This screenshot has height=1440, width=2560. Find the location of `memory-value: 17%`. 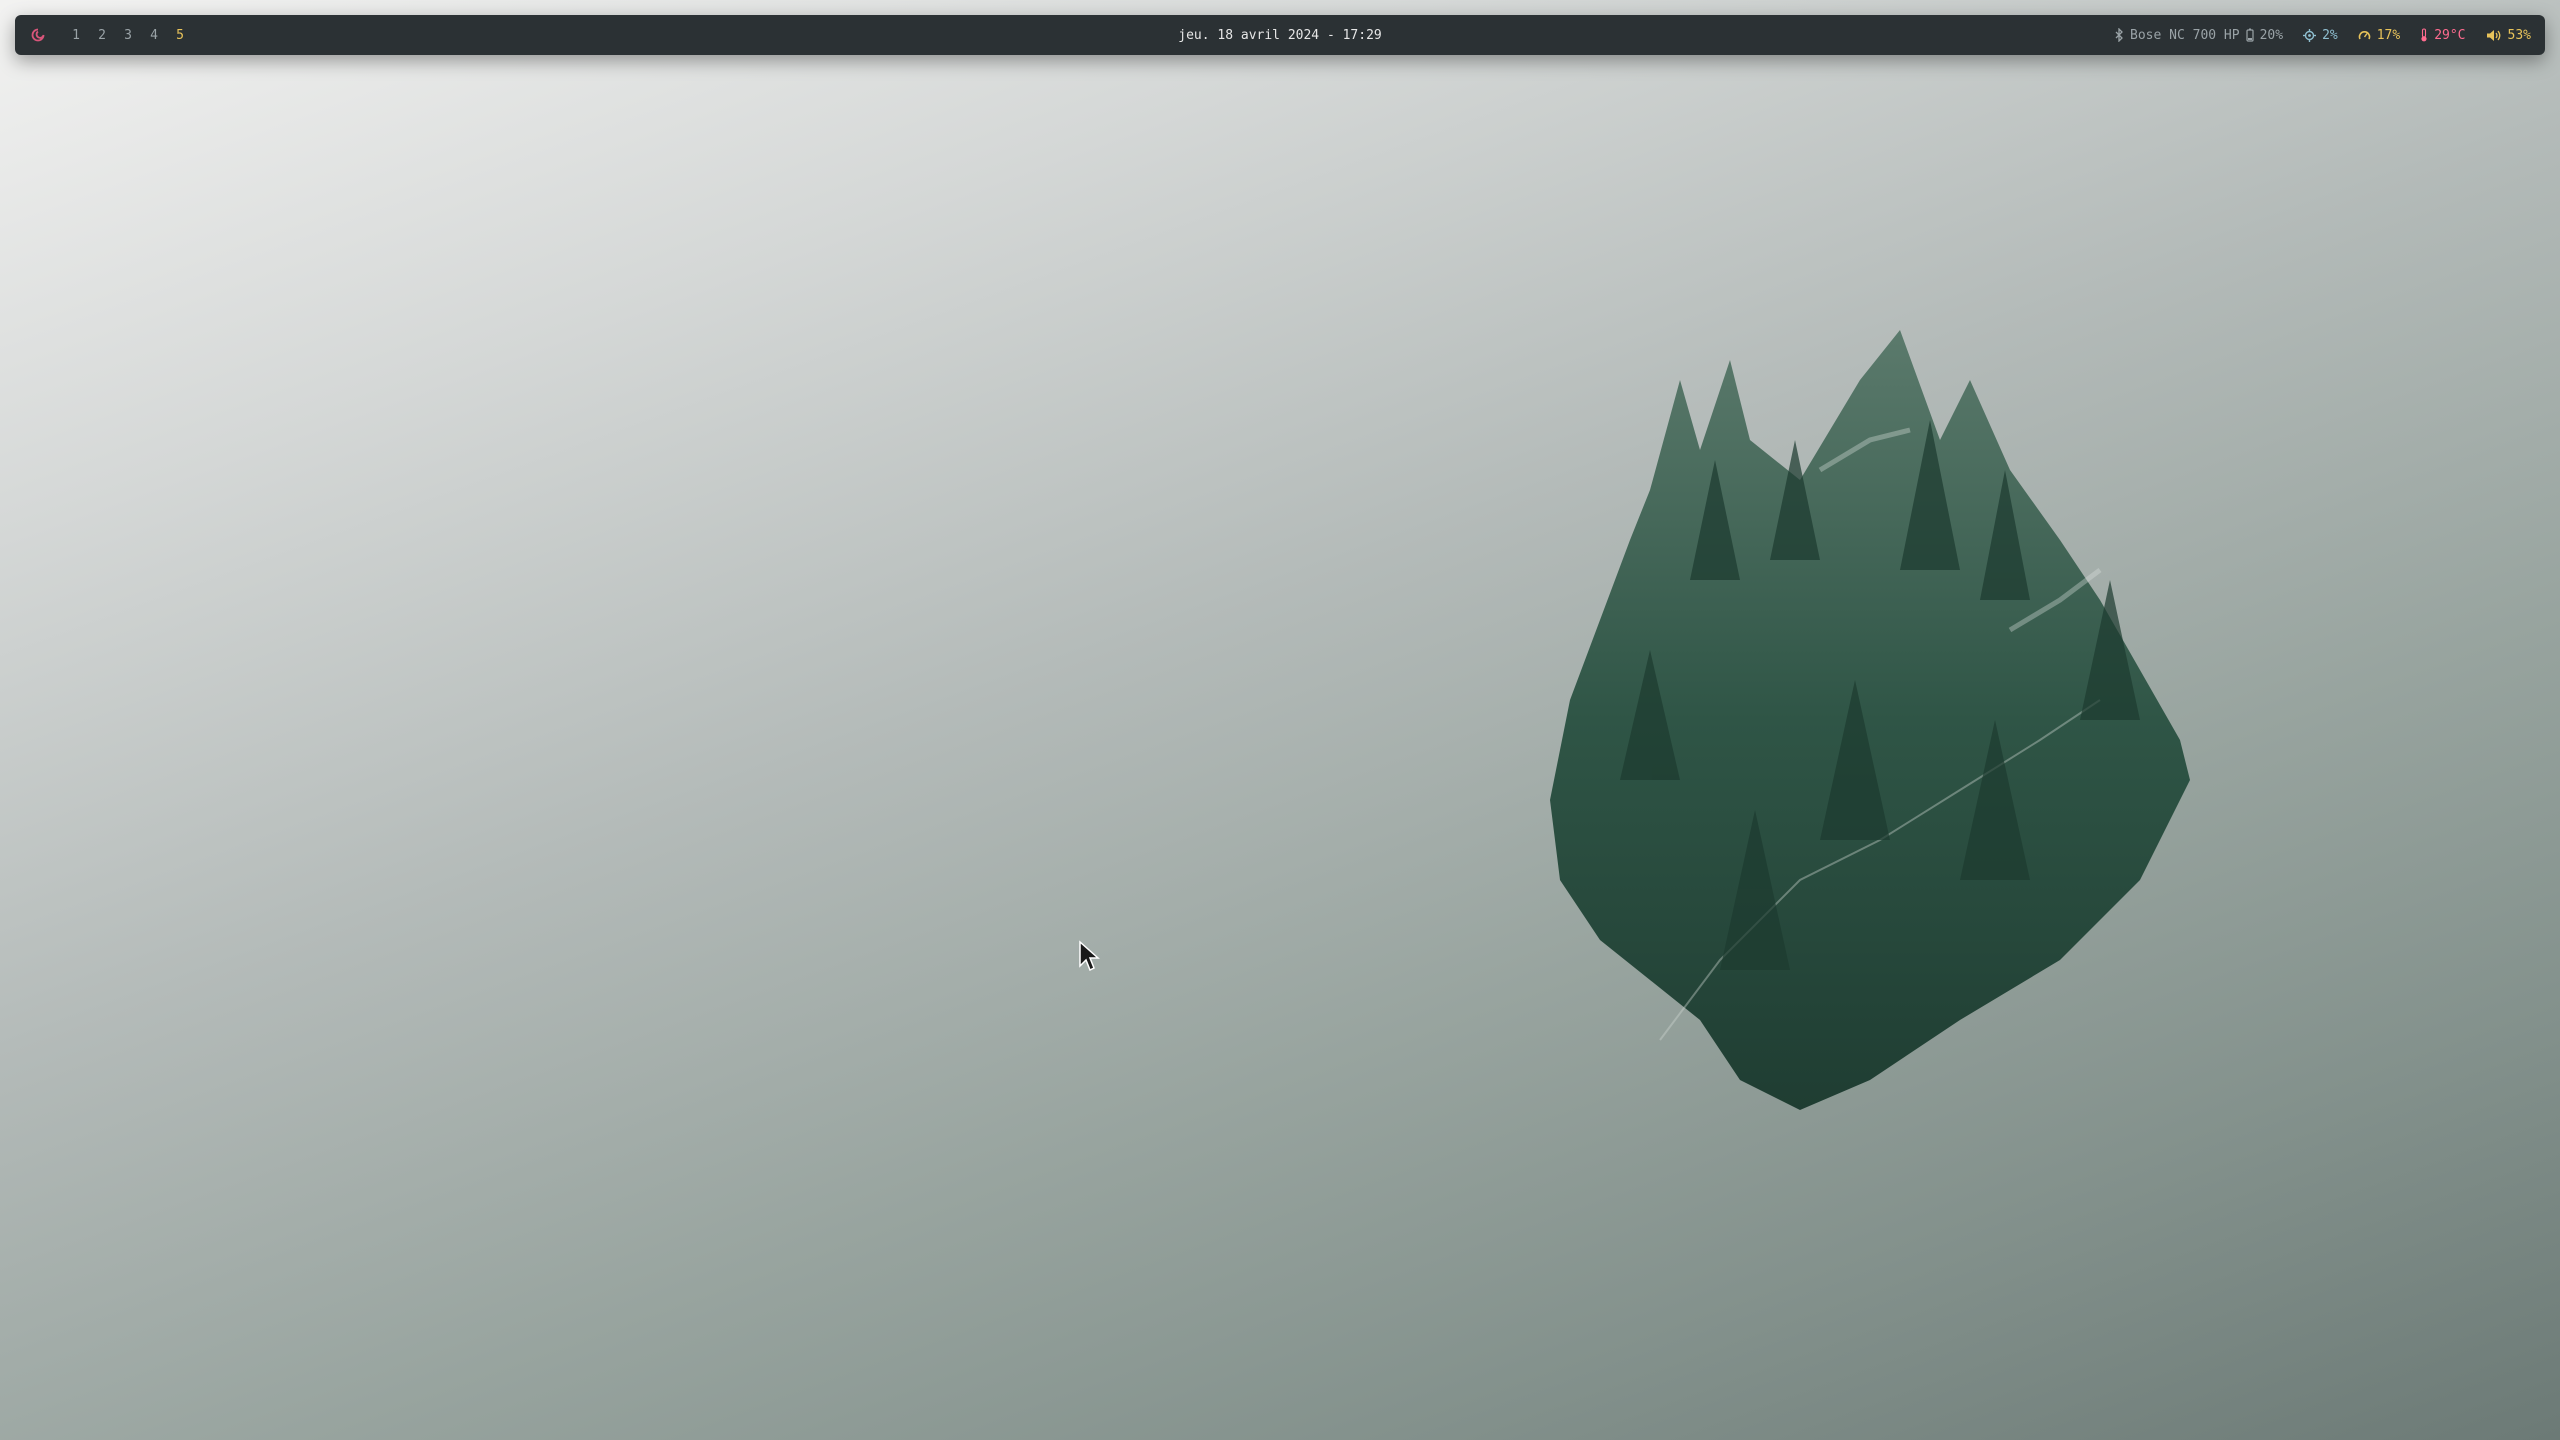

memory-value: 17% is located at coordinates (2388, 35).